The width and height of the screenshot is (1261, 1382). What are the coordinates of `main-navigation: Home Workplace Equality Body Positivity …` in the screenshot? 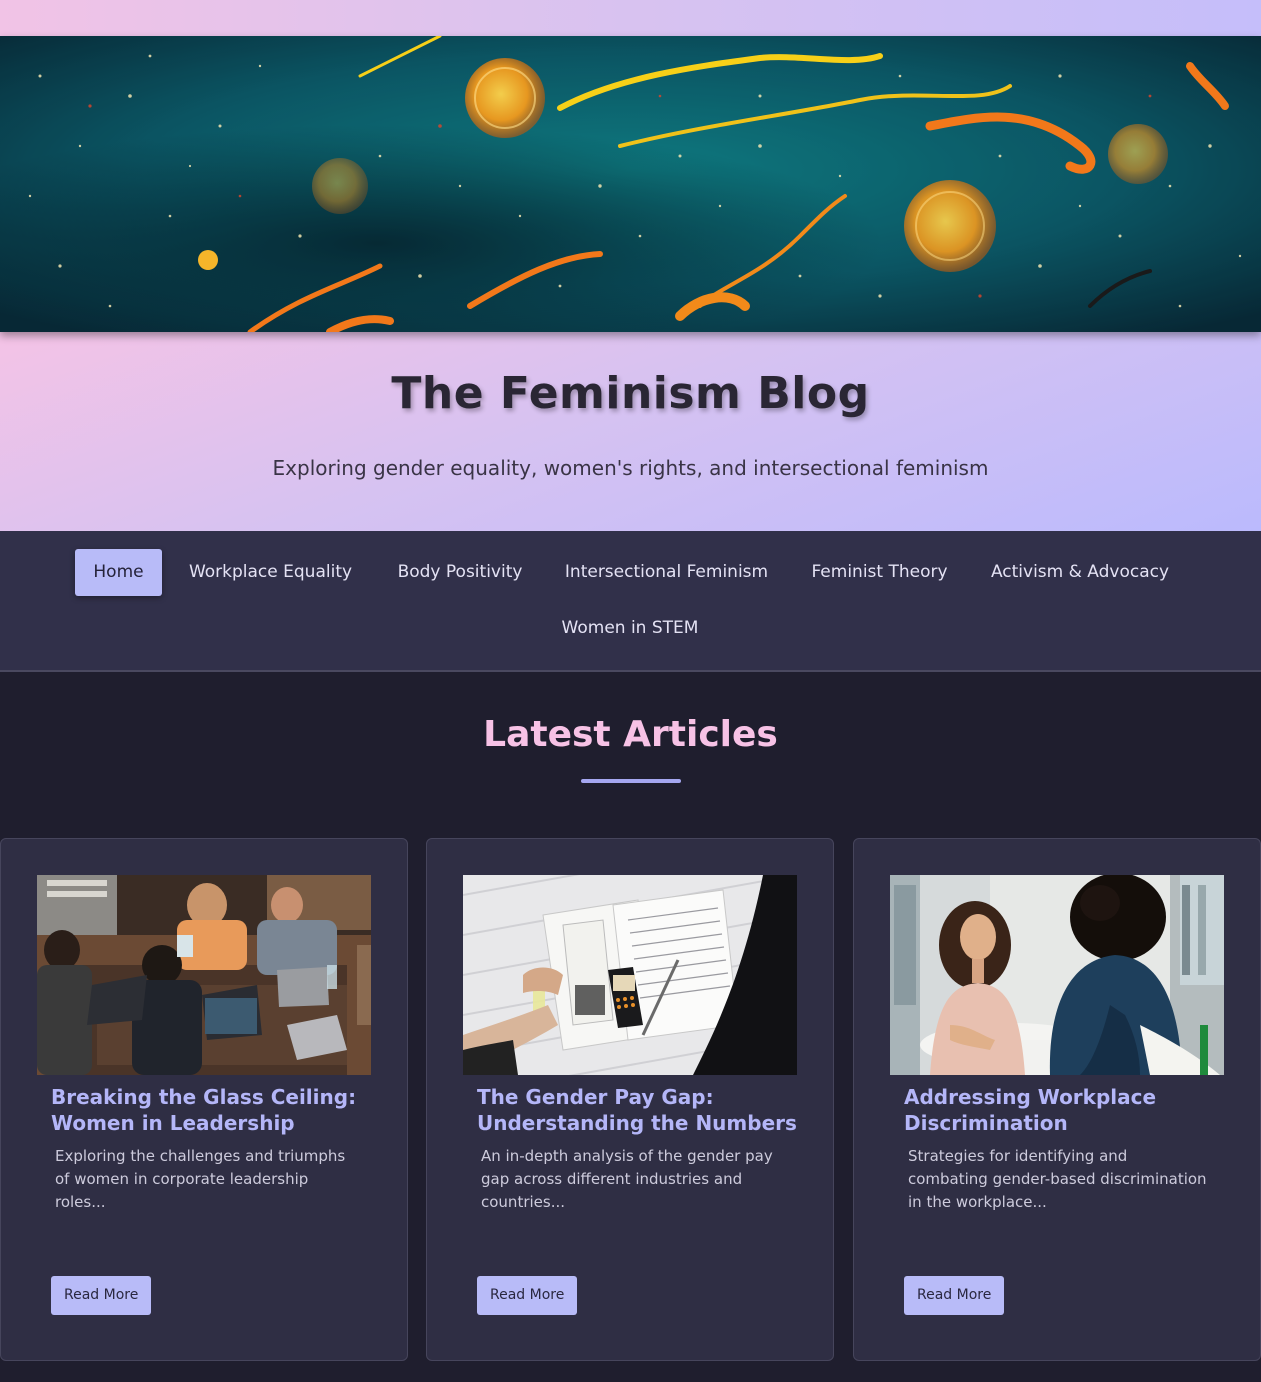 It's located at (630, 601).